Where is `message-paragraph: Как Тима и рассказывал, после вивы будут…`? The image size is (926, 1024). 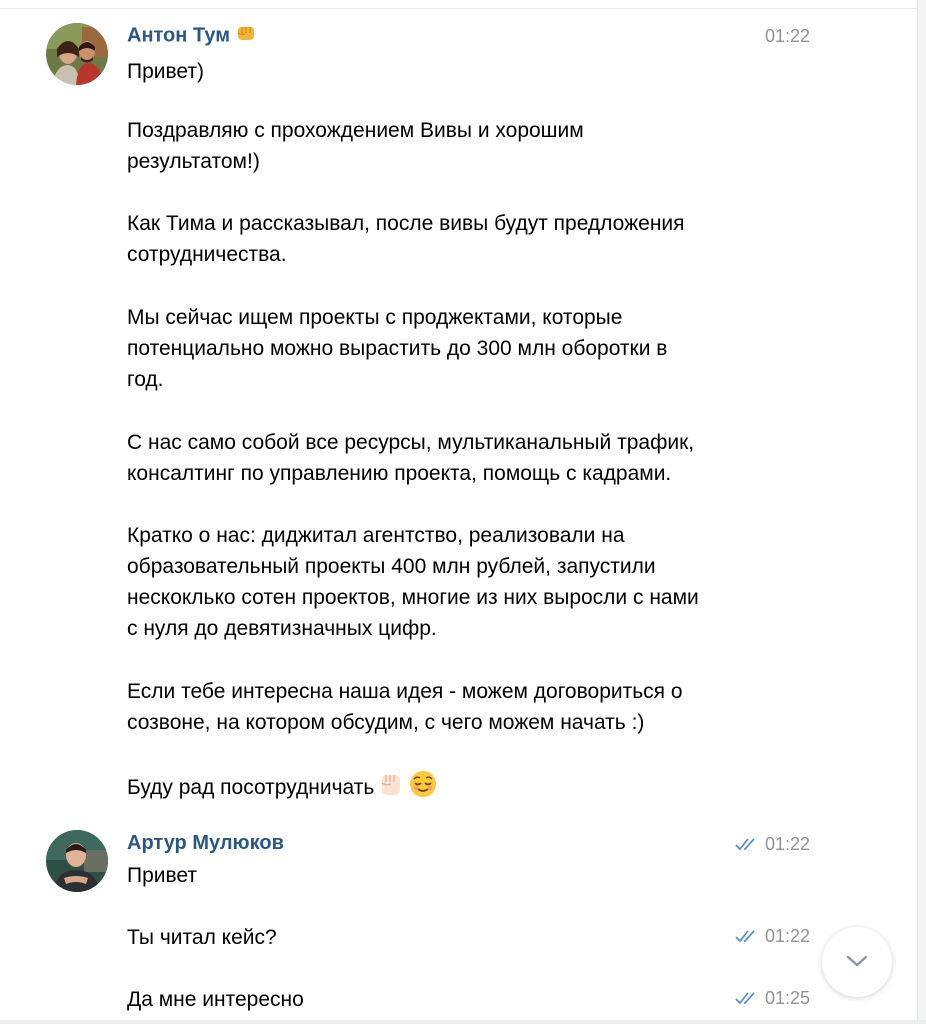 message-paragraph: Как Тима и рассказывал, после вивы будут… is located at coordinates (406, 239).